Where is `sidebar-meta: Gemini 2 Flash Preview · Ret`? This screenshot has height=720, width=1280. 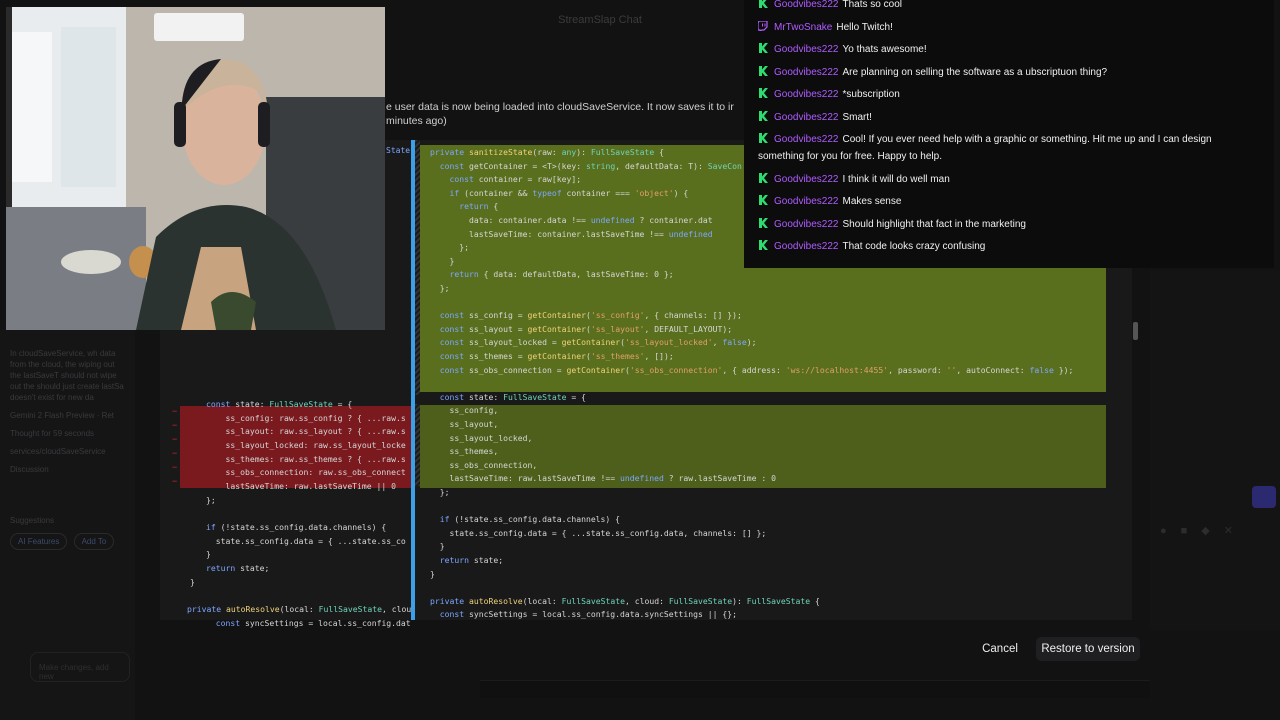 sidebar-meta: Gemini 2 Flash Preview · Ret is located at coordinates (62, 415).